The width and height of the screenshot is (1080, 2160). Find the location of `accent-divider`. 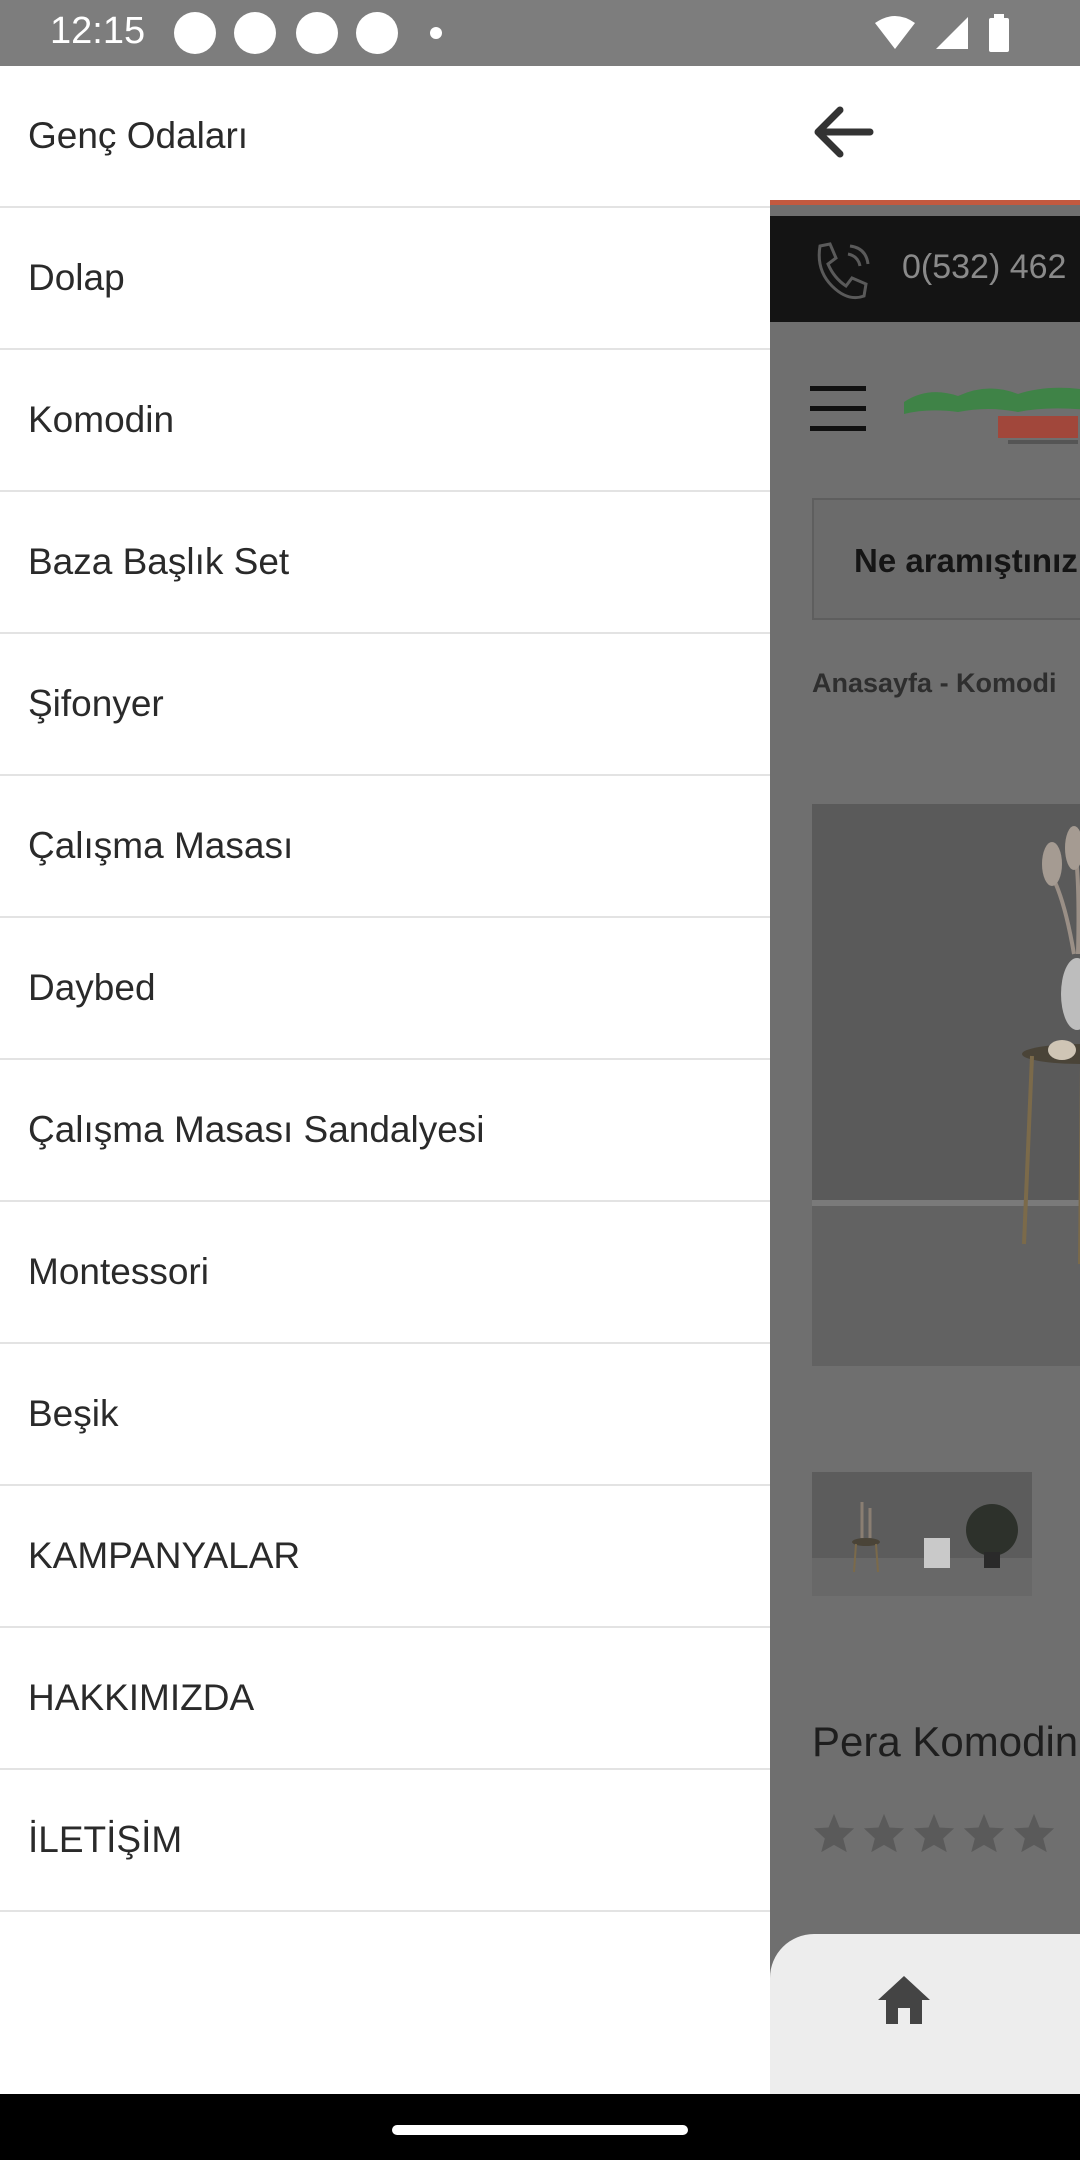

accent-divider is located at coordinates (925, 202).